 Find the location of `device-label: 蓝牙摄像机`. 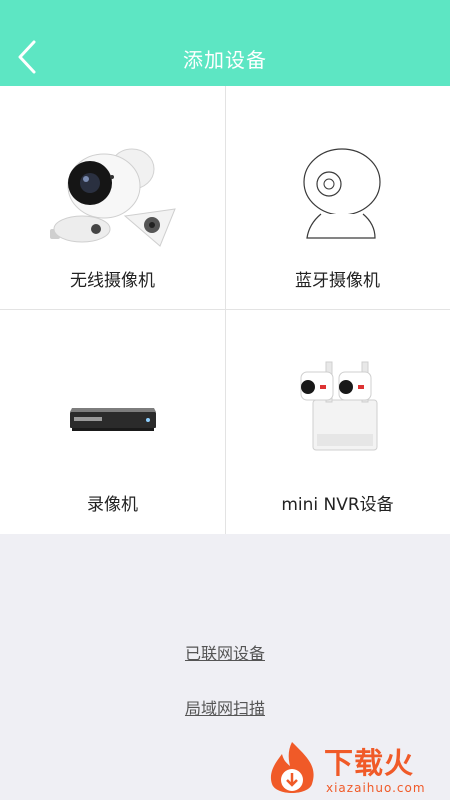

device-label: 蓝牙摄像机 is located at coordinates (337, 281).